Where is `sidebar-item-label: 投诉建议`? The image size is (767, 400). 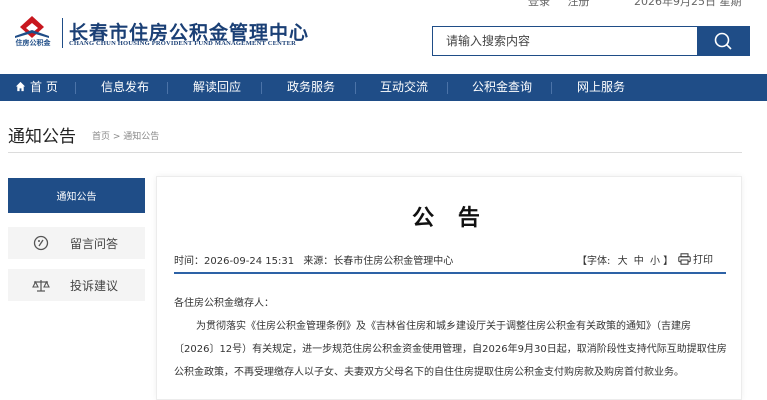 sidebar-item-label: 投诉建议 is located at coordinates (94, 285).